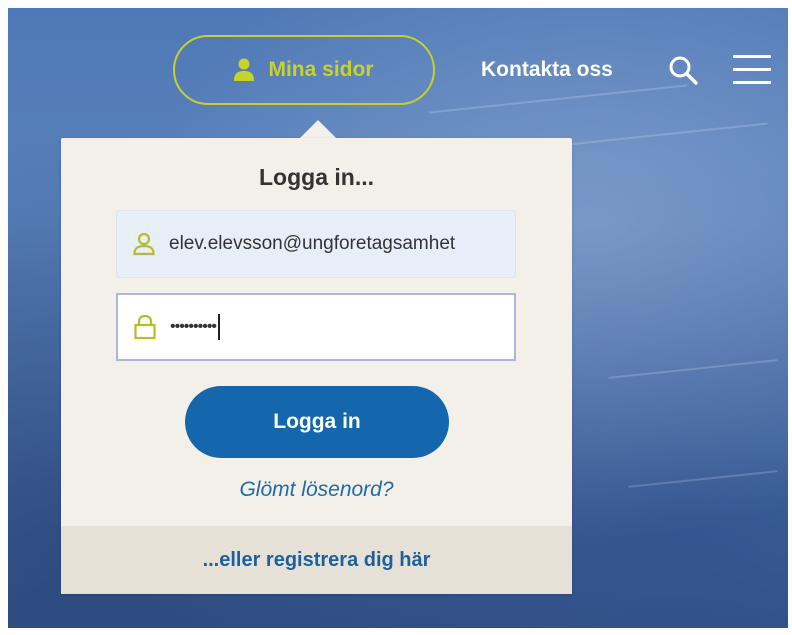 This screenshot has width=792, height=635. Describe the element at coordinates (316, 327) in the screenshot. I see `password-field: ••••••••••` at that location.